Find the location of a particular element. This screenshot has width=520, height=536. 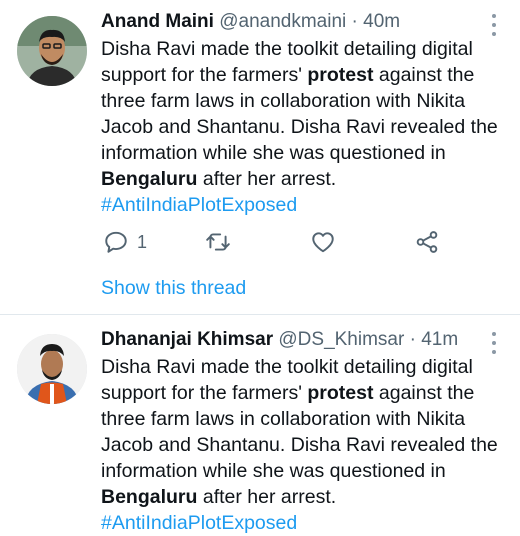

like-icon is located at coordinates (323, 242).